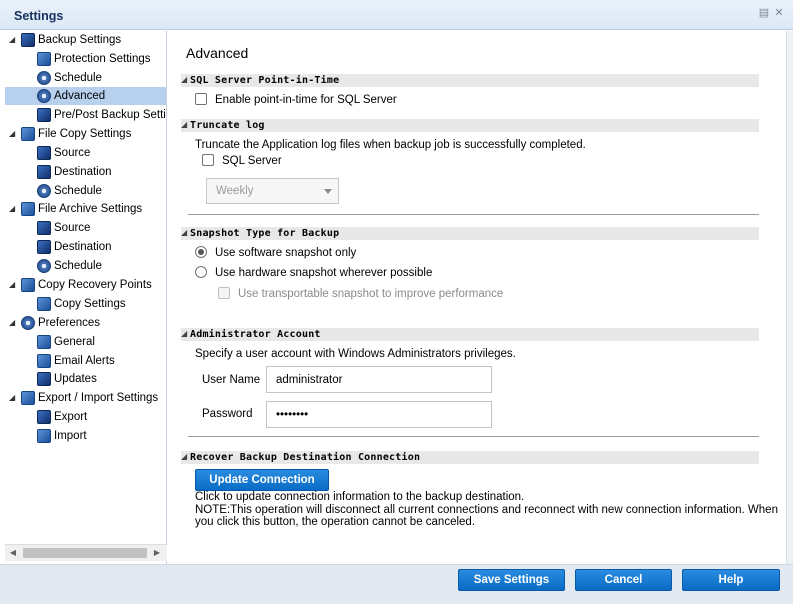  What do you see at coordinates (28, 285) in the screenshot?
I see `copy-recovery-icon` at bounding box center [28, 285].